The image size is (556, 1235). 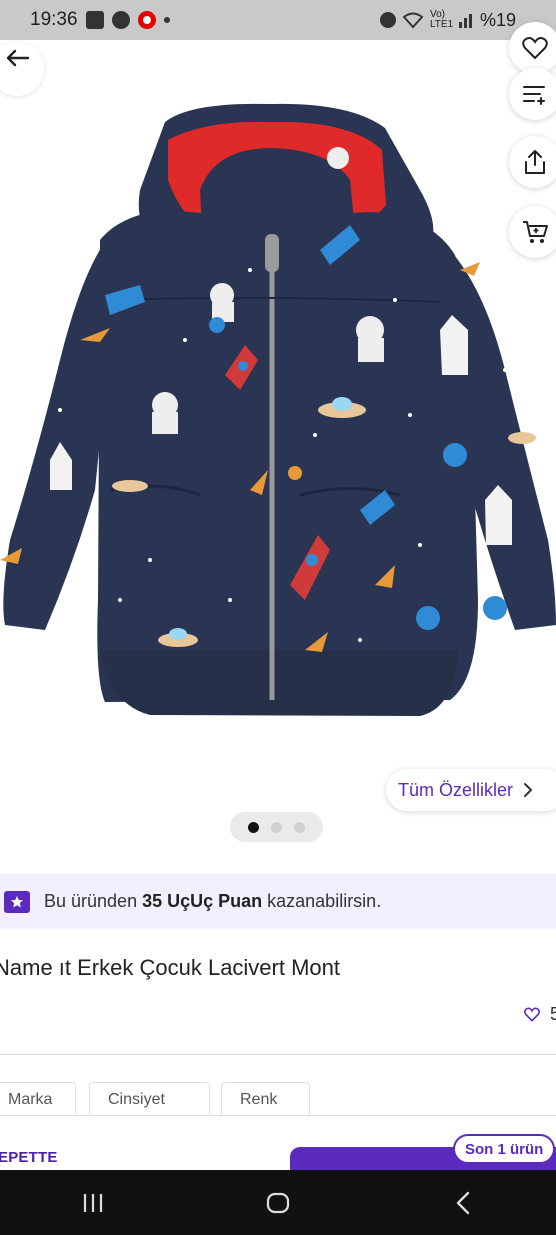 I want to click on favorite-button, so click(x=532, y=48).